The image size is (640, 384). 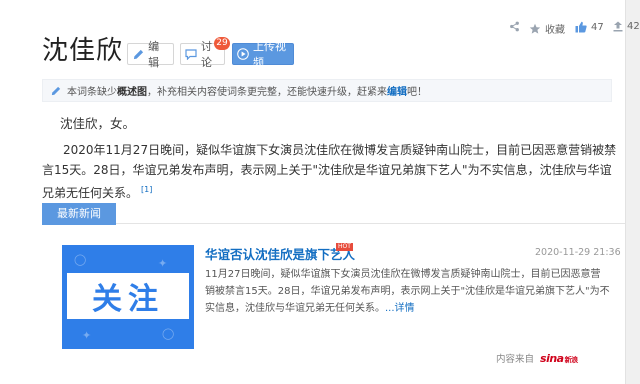 What do you see at coordinates (515, 359) in the screenshot?
I see `source-label: 内容来自` at bounding box center [515, 359].